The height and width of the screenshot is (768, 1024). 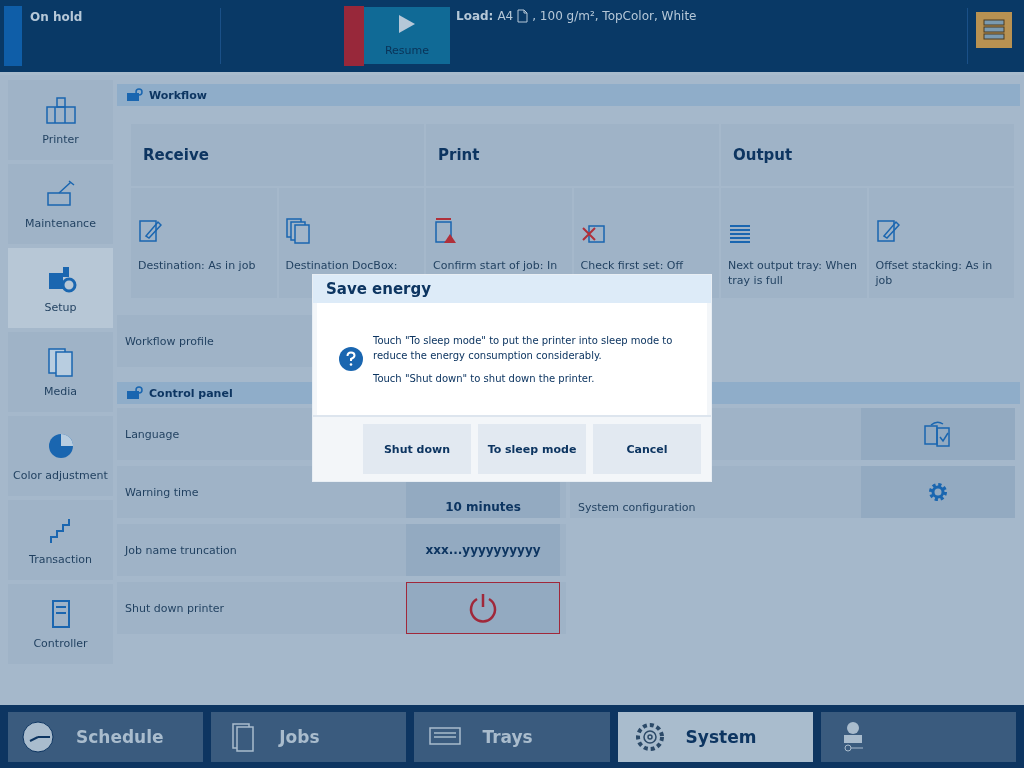 I want to click on sidebar-item: Setup, so click(x=60, y=288).